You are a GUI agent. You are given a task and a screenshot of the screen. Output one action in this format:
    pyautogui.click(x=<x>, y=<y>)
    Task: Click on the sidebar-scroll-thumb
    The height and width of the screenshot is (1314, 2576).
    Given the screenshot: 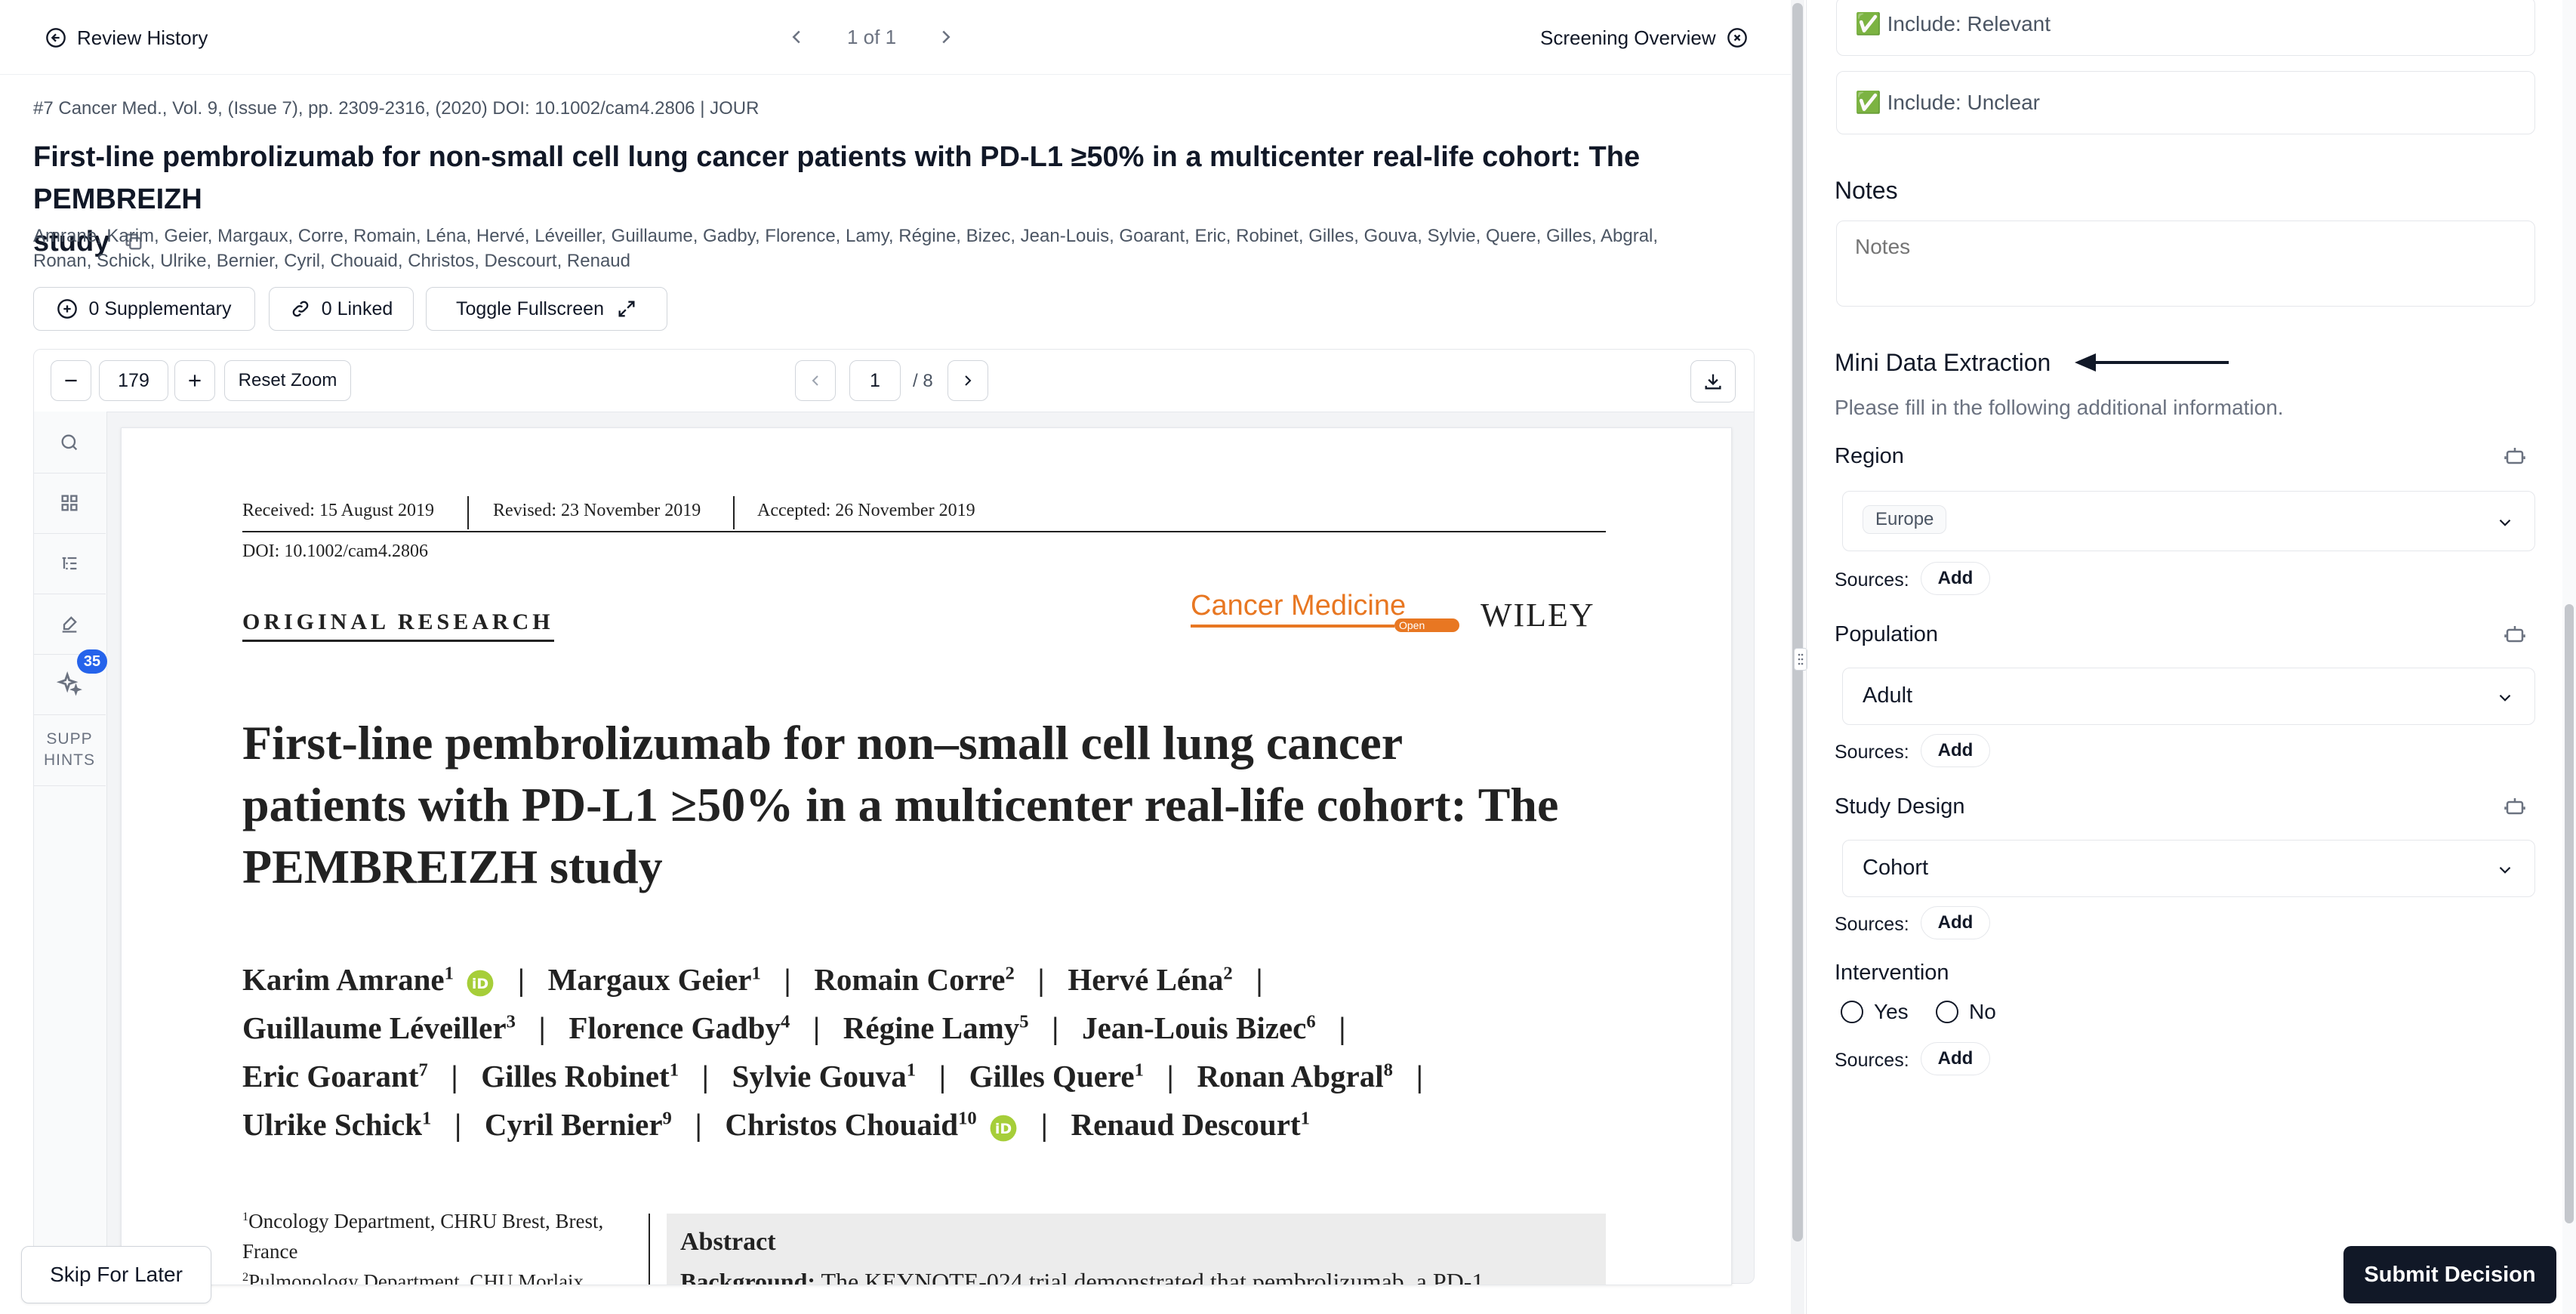 What is the action you would take?
    pyautogui.click(x=2569, y=913)
    